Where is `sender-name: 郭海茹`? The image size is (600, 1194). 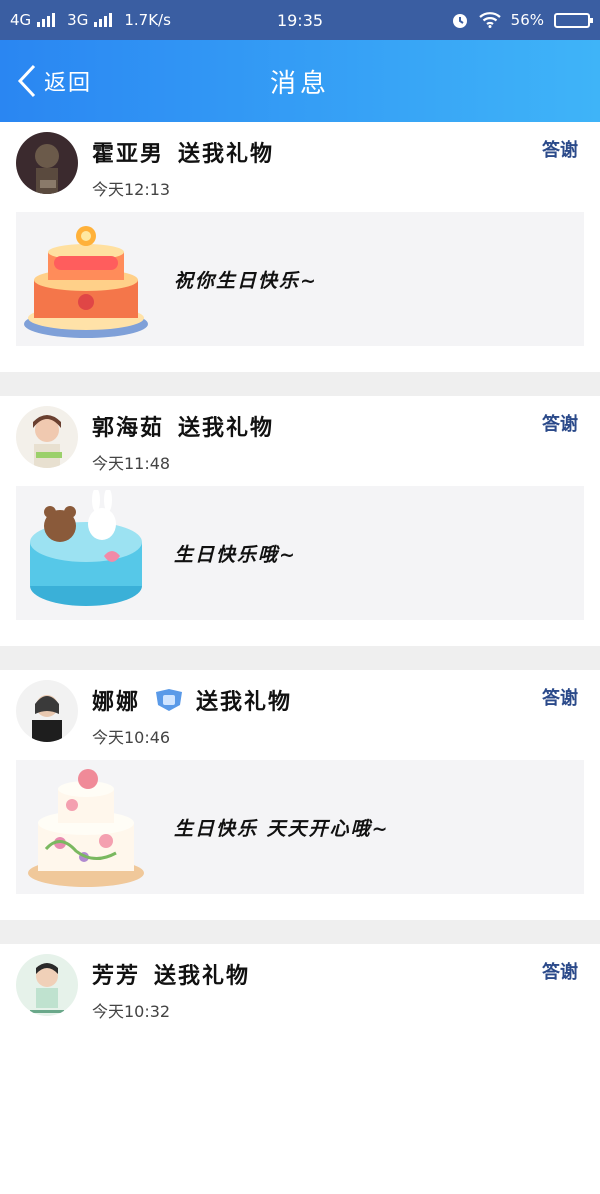 sender-name: 郭海茹 is located at coordinates (128, 428).